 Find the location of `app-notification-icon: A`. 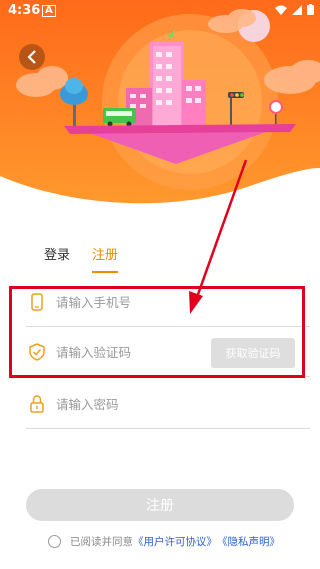

app-notification-icon: A is located at coordinates (49, 11).